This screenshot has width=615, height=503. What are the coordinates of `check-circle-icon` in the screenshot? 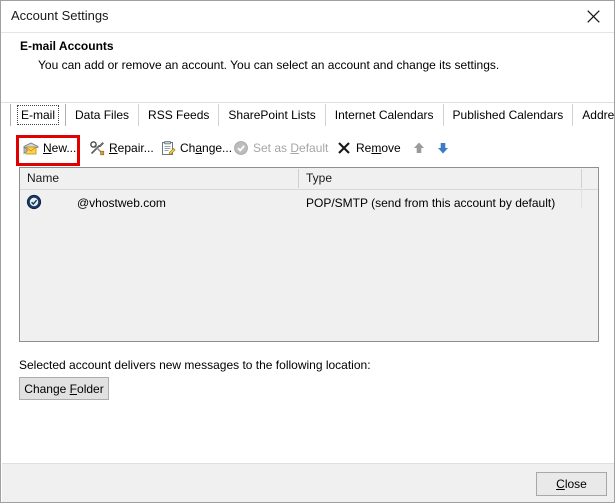 It's located at (241, 148).